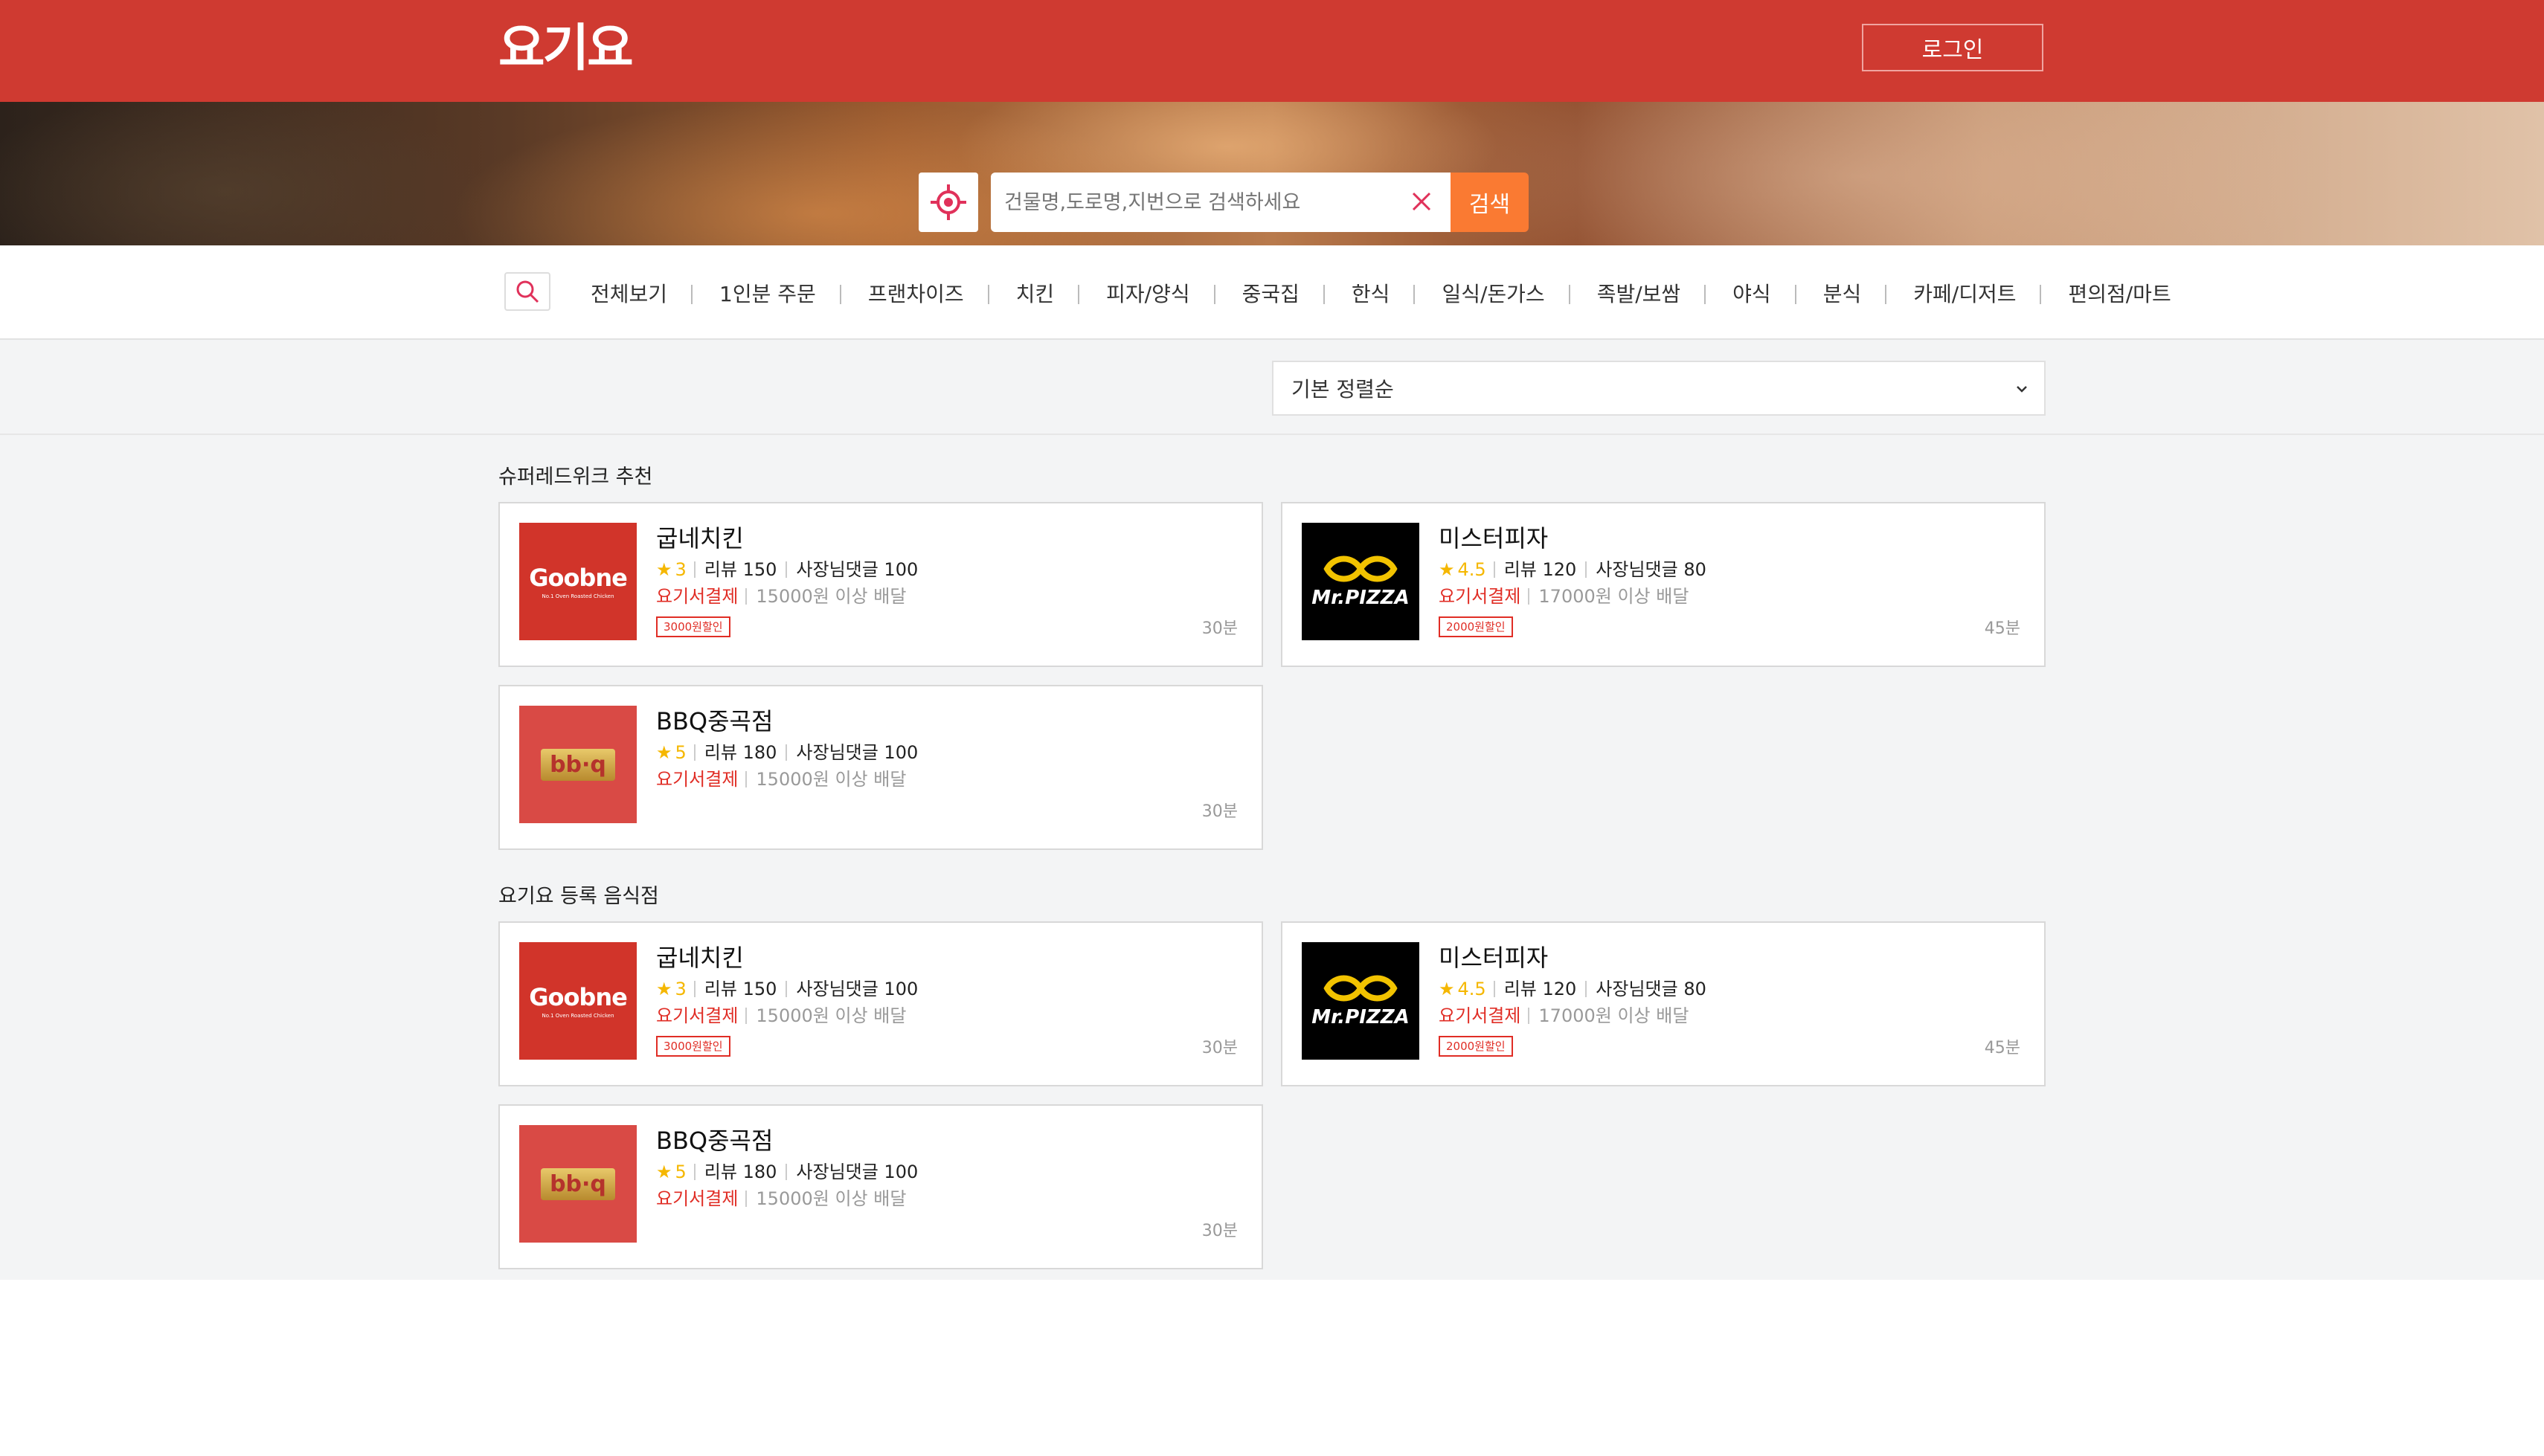  What do you see at coordinates (2002, 1048) in the screenshot?
I see `delivery-time: 45분` at bounding box center [2002, 1048].